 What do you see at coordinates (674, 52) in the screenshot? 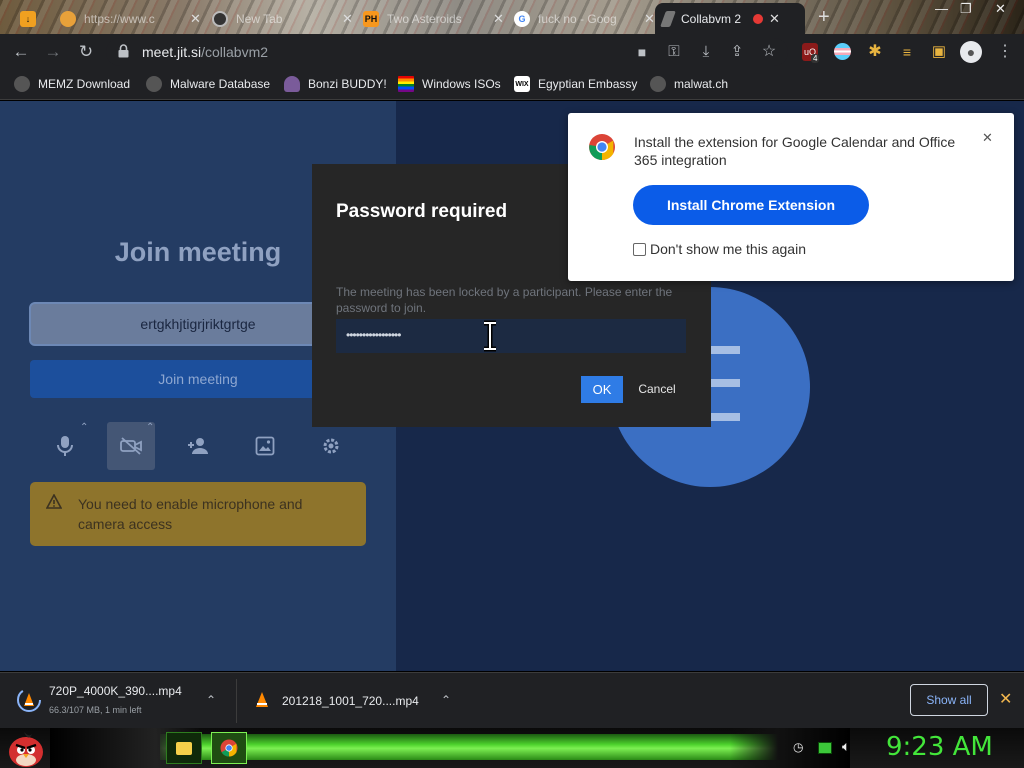
I see `key-icon: ⚿` at bounding box center [674, 52].